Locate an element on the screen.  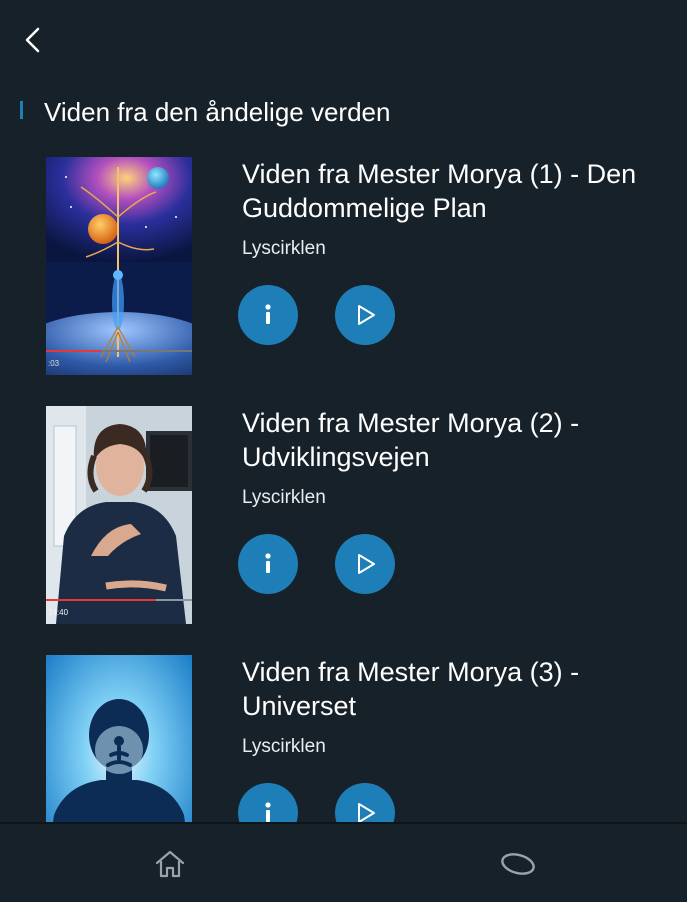
thumbnail-person-image: 14:40 is located at coordinates (119, 515).